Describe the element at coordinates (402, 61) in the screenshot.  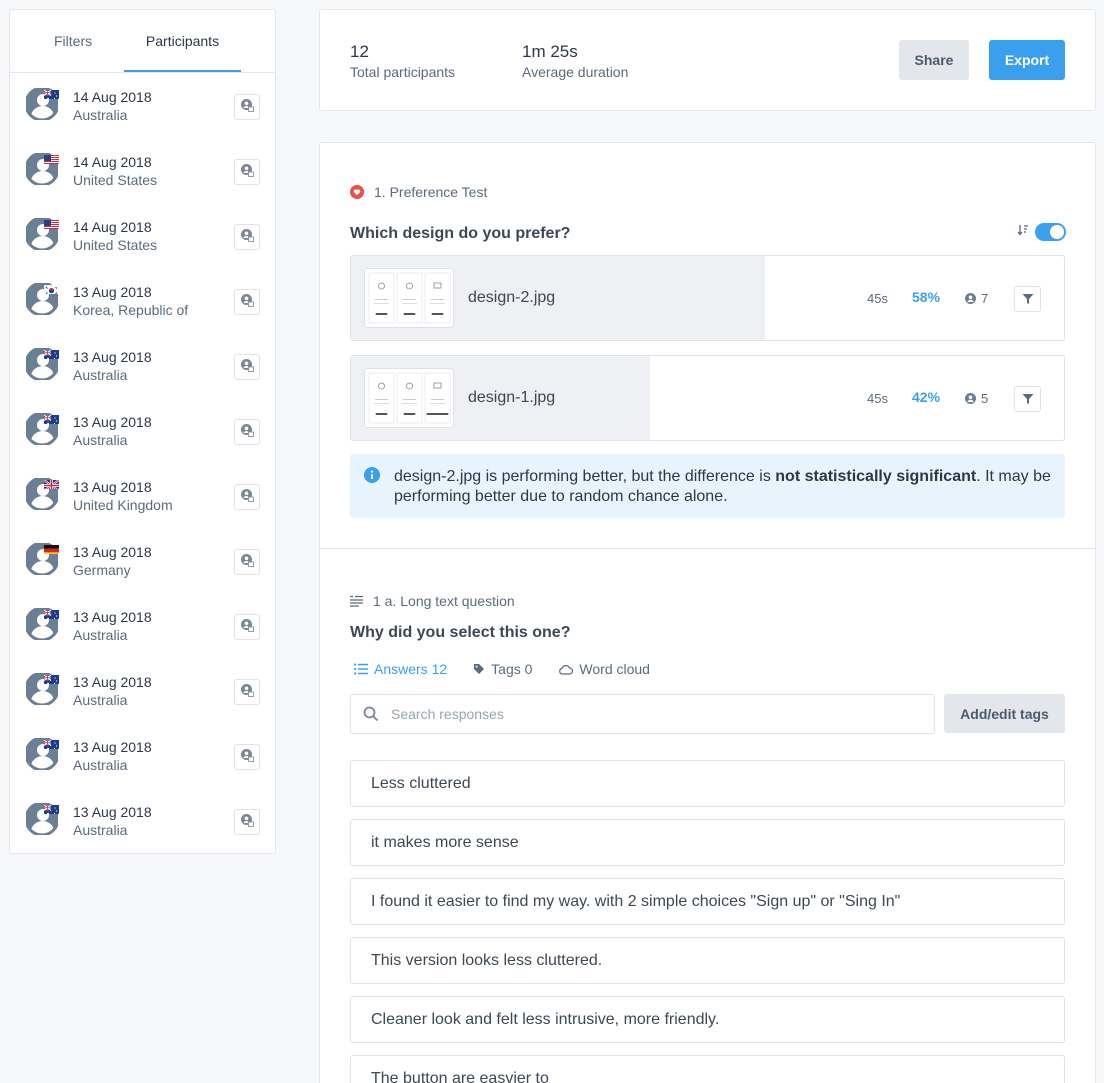
I see `total-participants-stat: 12 Total participants` at that location.